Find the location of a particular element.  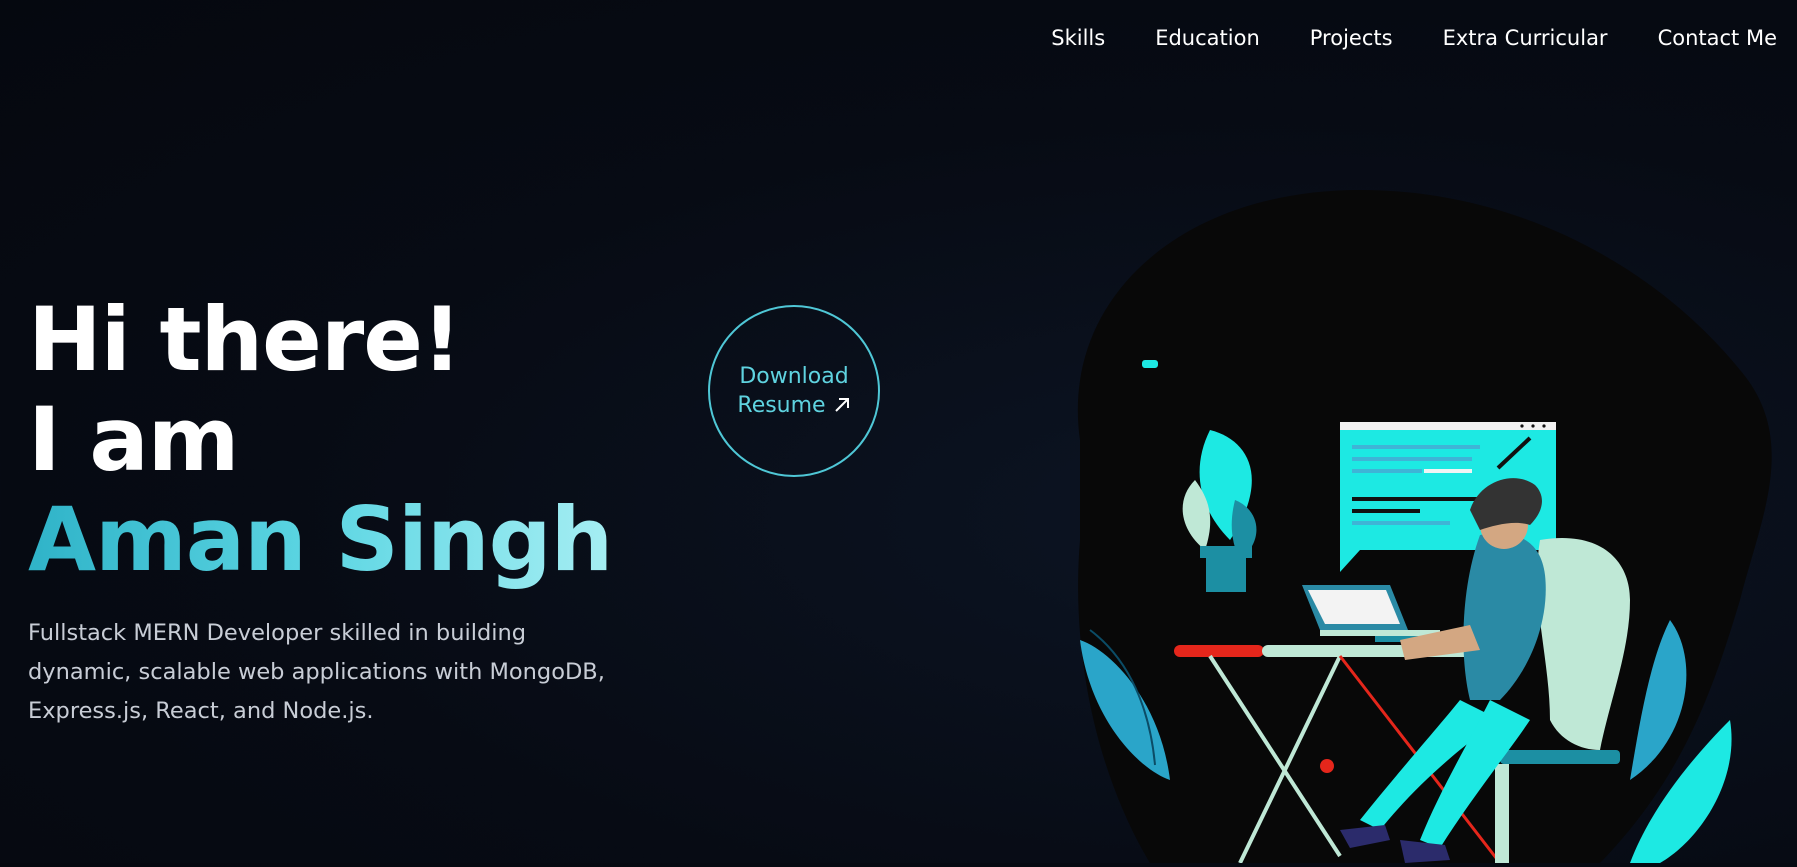

hero-heading: Hi there! I am Aman Singh is located at coordinates (320, 439).